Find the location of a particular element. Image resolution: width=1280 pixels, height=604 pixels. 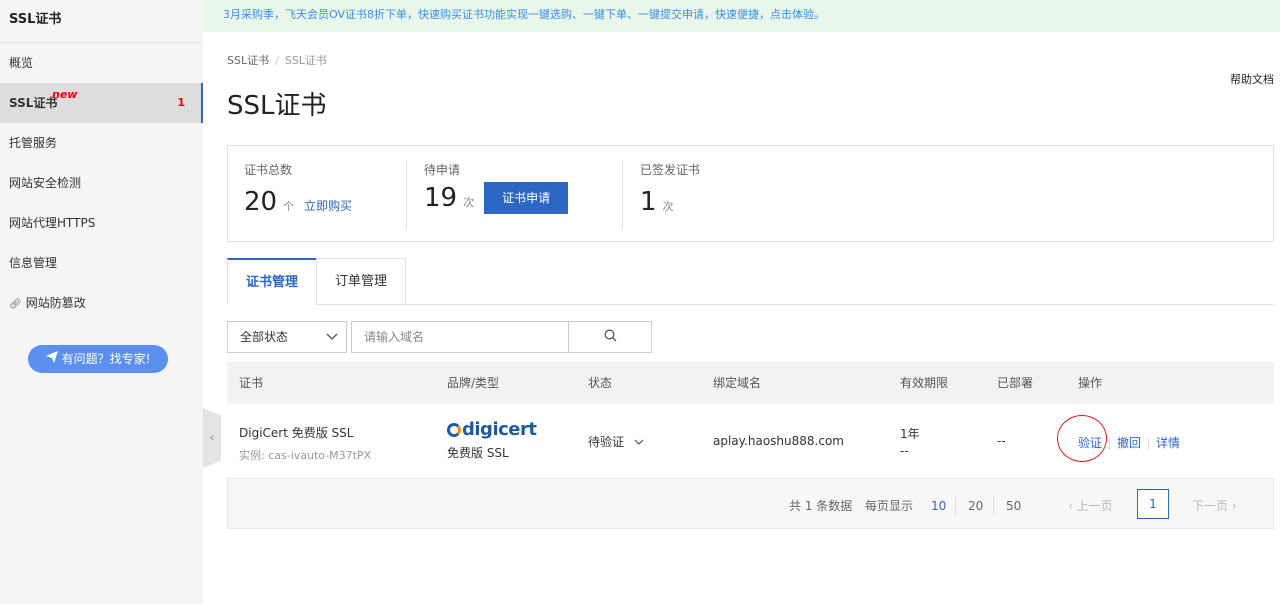

sidebar-item-overview: 概览 is located at coordinates (101, 63).